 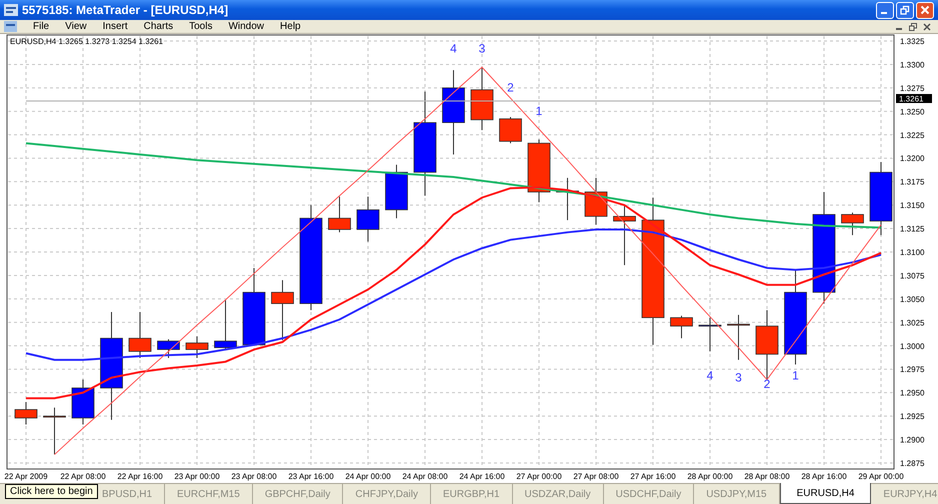 What do you see at coordinates (558, 494) in the screenshot?
I see `chart-tab: USDZAR,Daily` at bounding box center [558, 494].